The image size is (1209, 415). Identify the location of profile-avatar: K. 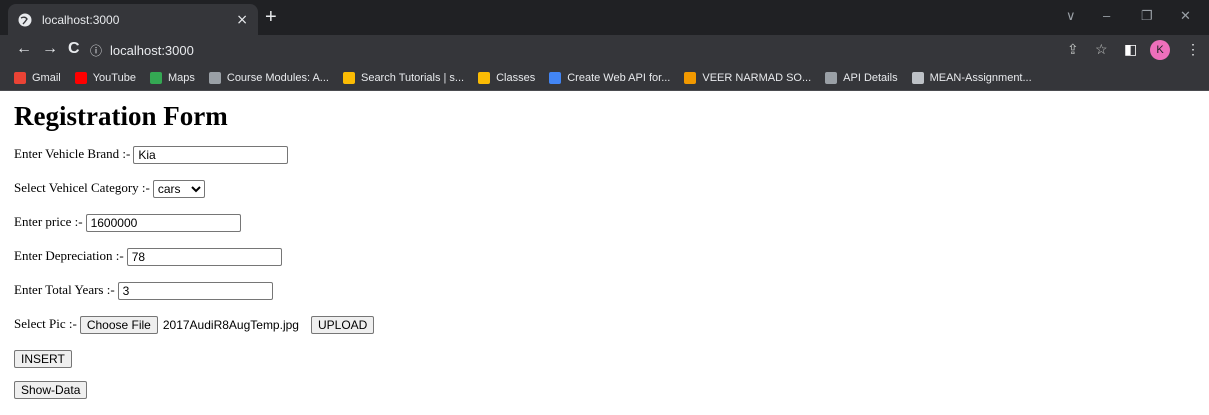
(1160, 50).